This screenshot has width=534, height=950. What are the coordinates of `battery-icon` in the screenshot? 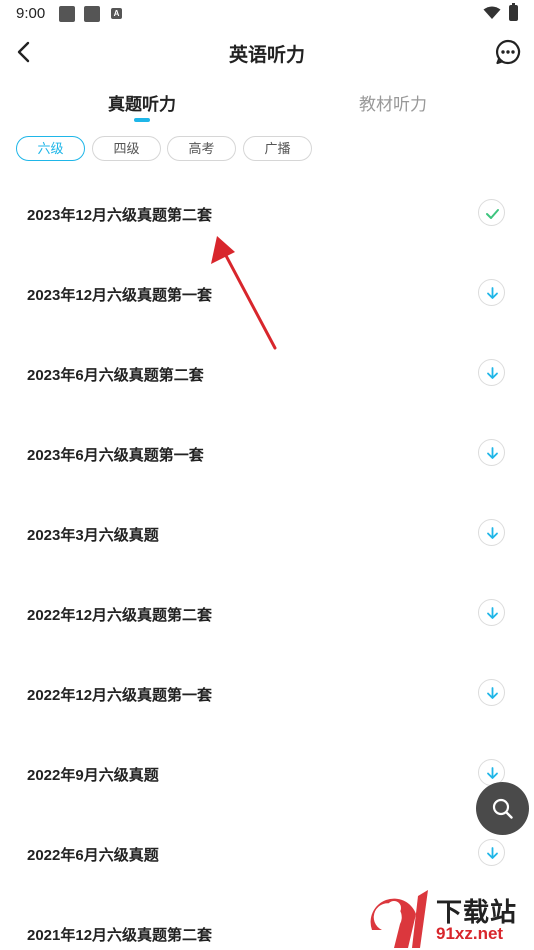 It's located at (513, 12).